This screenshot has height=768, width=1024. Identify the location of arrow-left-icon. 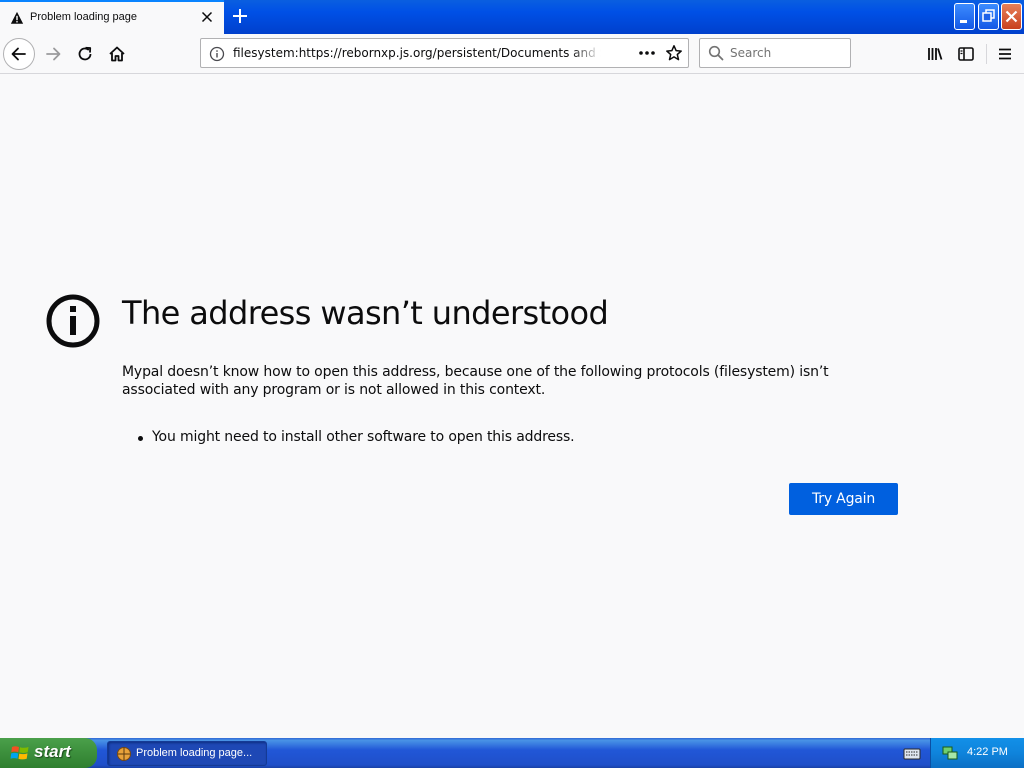
(18, 54).